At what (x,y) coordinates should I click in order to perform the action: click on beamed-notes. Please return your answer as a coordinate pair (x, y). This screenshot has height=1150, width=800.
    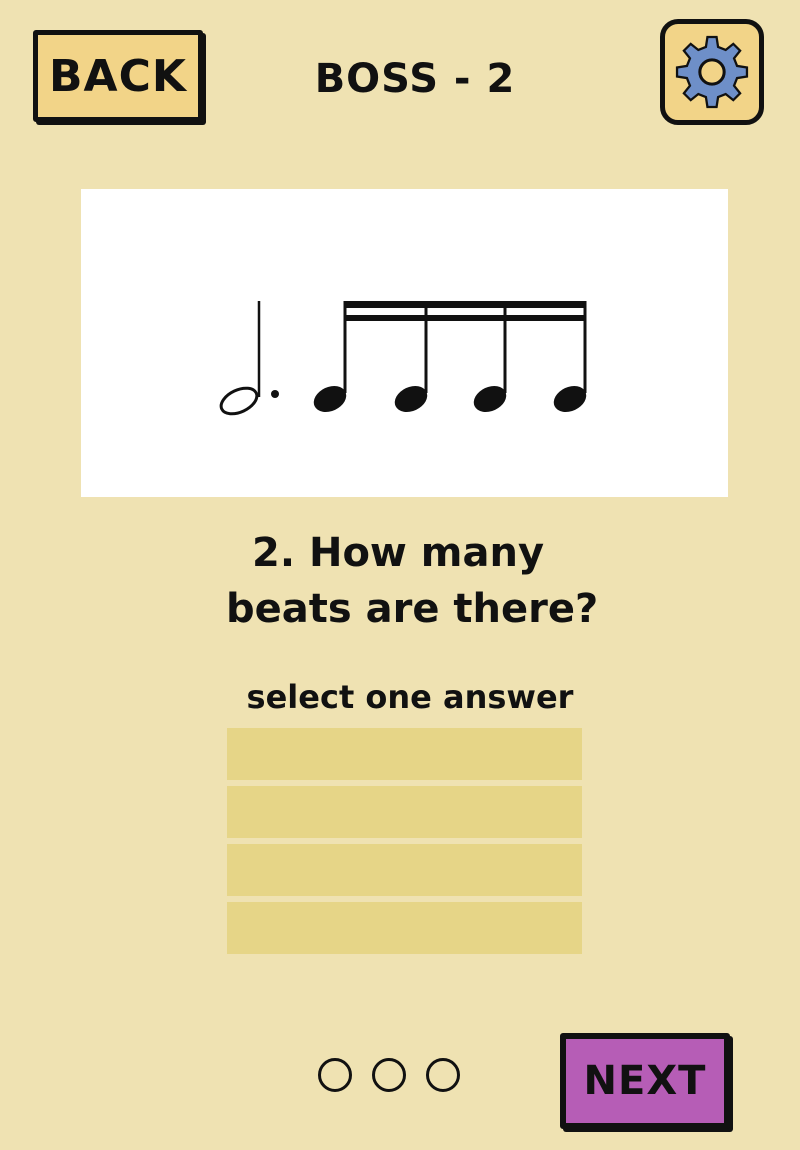
    Looking at the image, I should click on (450, 357).